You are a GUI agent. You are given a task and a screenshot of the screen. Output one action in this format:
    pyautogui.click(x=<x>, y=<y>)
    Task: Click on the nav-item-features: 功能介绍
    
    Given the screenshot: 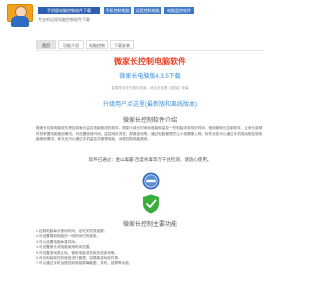 What is the action you would take?
    pyautogui.click(x=71, y=44)
    